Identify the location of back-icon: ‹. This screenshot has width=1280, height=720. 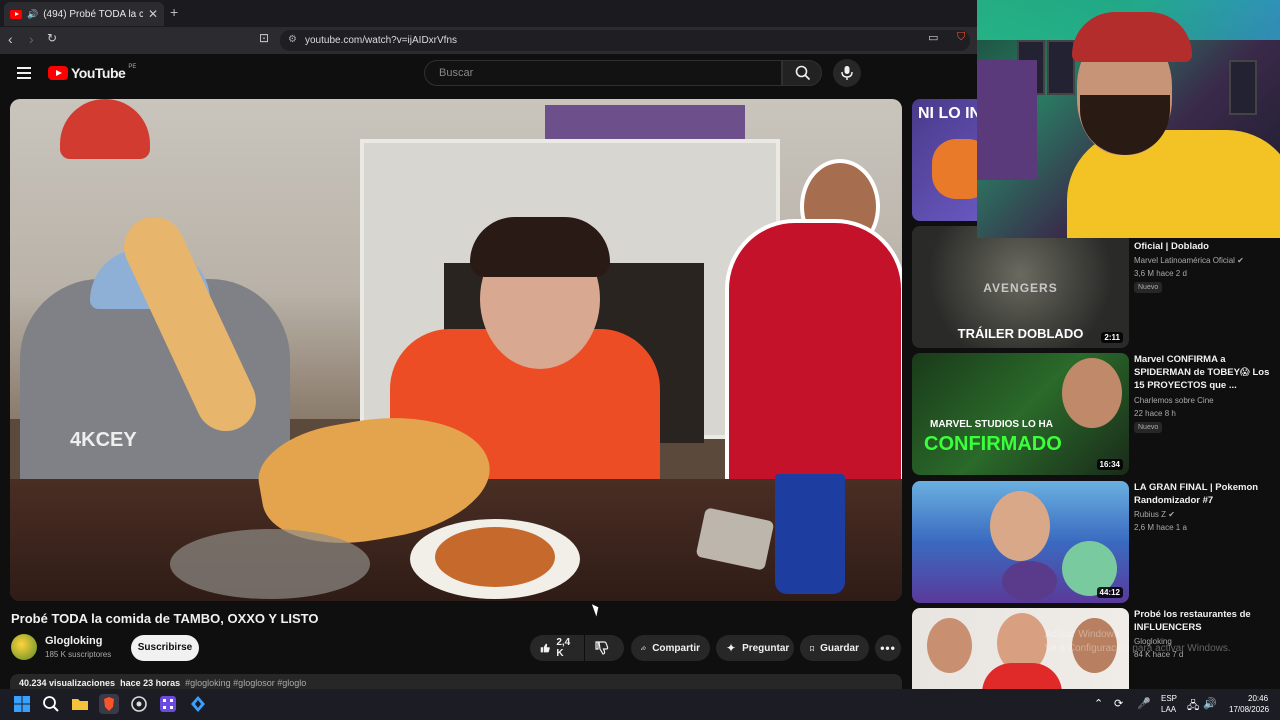
(10, 39).